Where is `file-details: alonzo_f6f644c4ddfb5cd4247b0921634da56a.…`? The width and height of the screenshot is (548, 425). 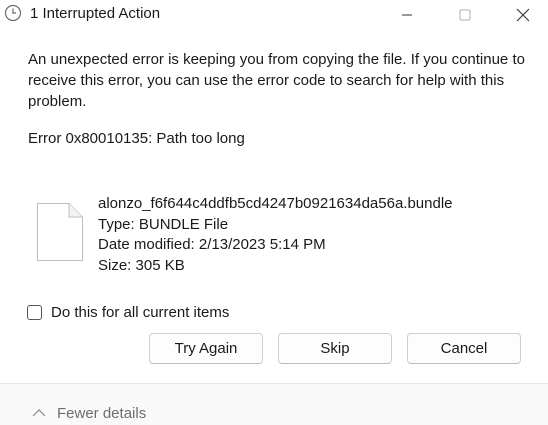
file-details: alonzo_f6f644c4ddfb5cd4247b0921634da56a.… is located at coordinates (275, 235).